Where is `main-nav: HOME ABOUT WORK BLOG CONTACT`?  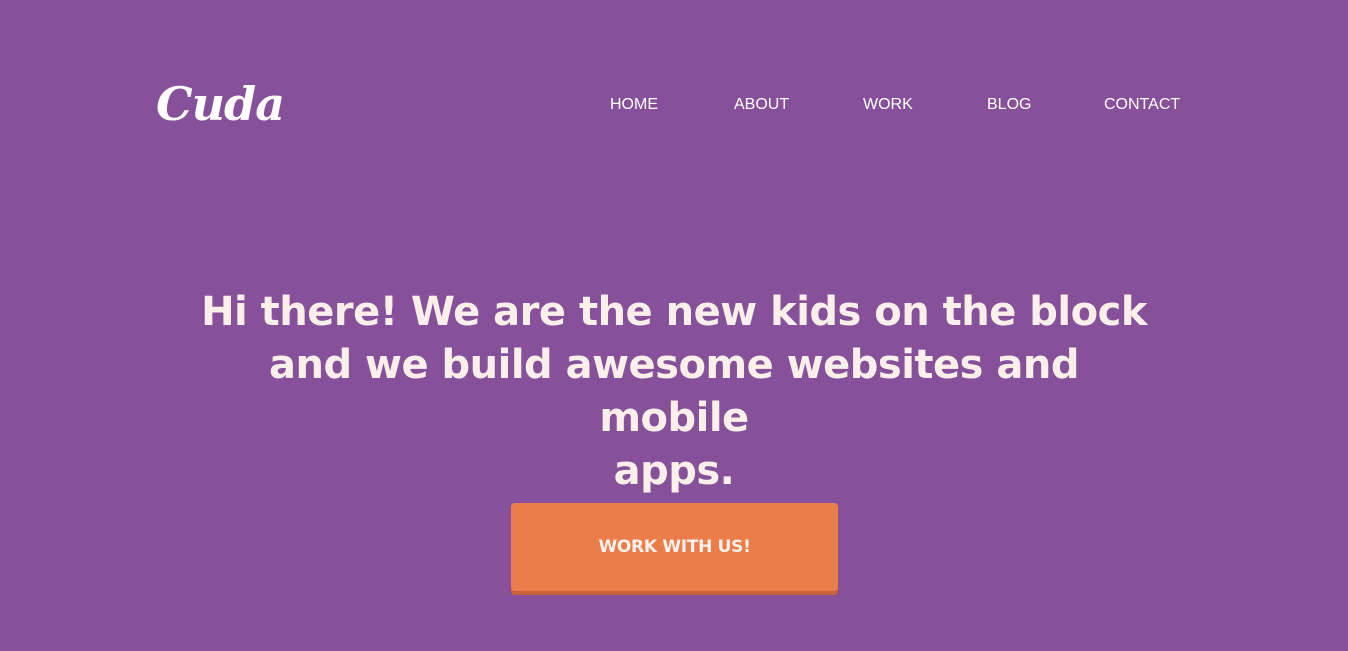 main-nav: HOME ABOUT WORK BLOG CONTACT is located at coordinates (674, 106).